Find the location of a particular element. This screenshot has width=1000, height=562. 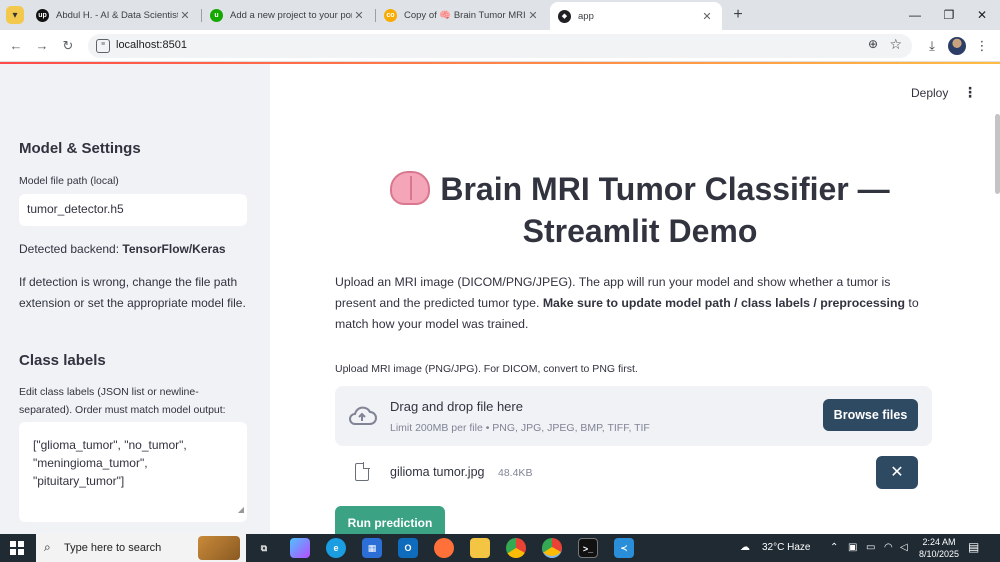

resize-grip-icon: ◢ is located at coordinates (241, 510).